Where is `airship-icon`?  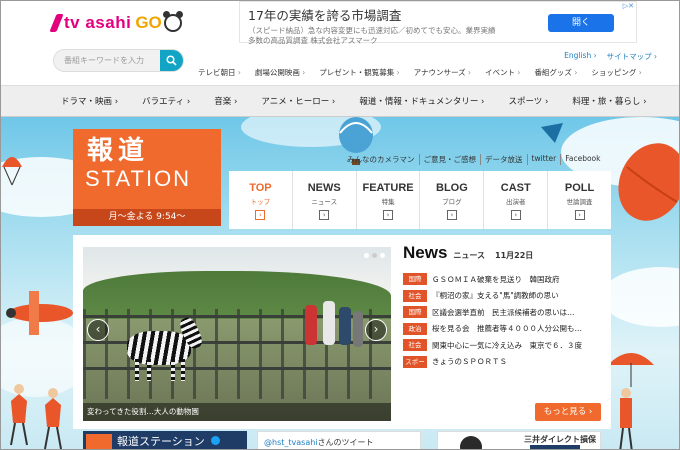 airship-icon is located at coordinates (648, 182).